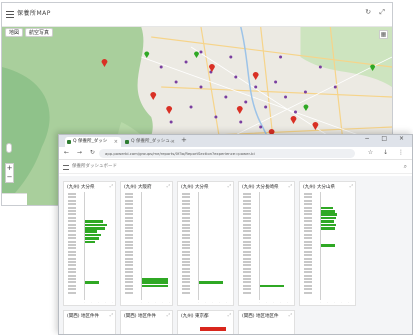  I want to click on map-chip: 地図, so click(14, 32).